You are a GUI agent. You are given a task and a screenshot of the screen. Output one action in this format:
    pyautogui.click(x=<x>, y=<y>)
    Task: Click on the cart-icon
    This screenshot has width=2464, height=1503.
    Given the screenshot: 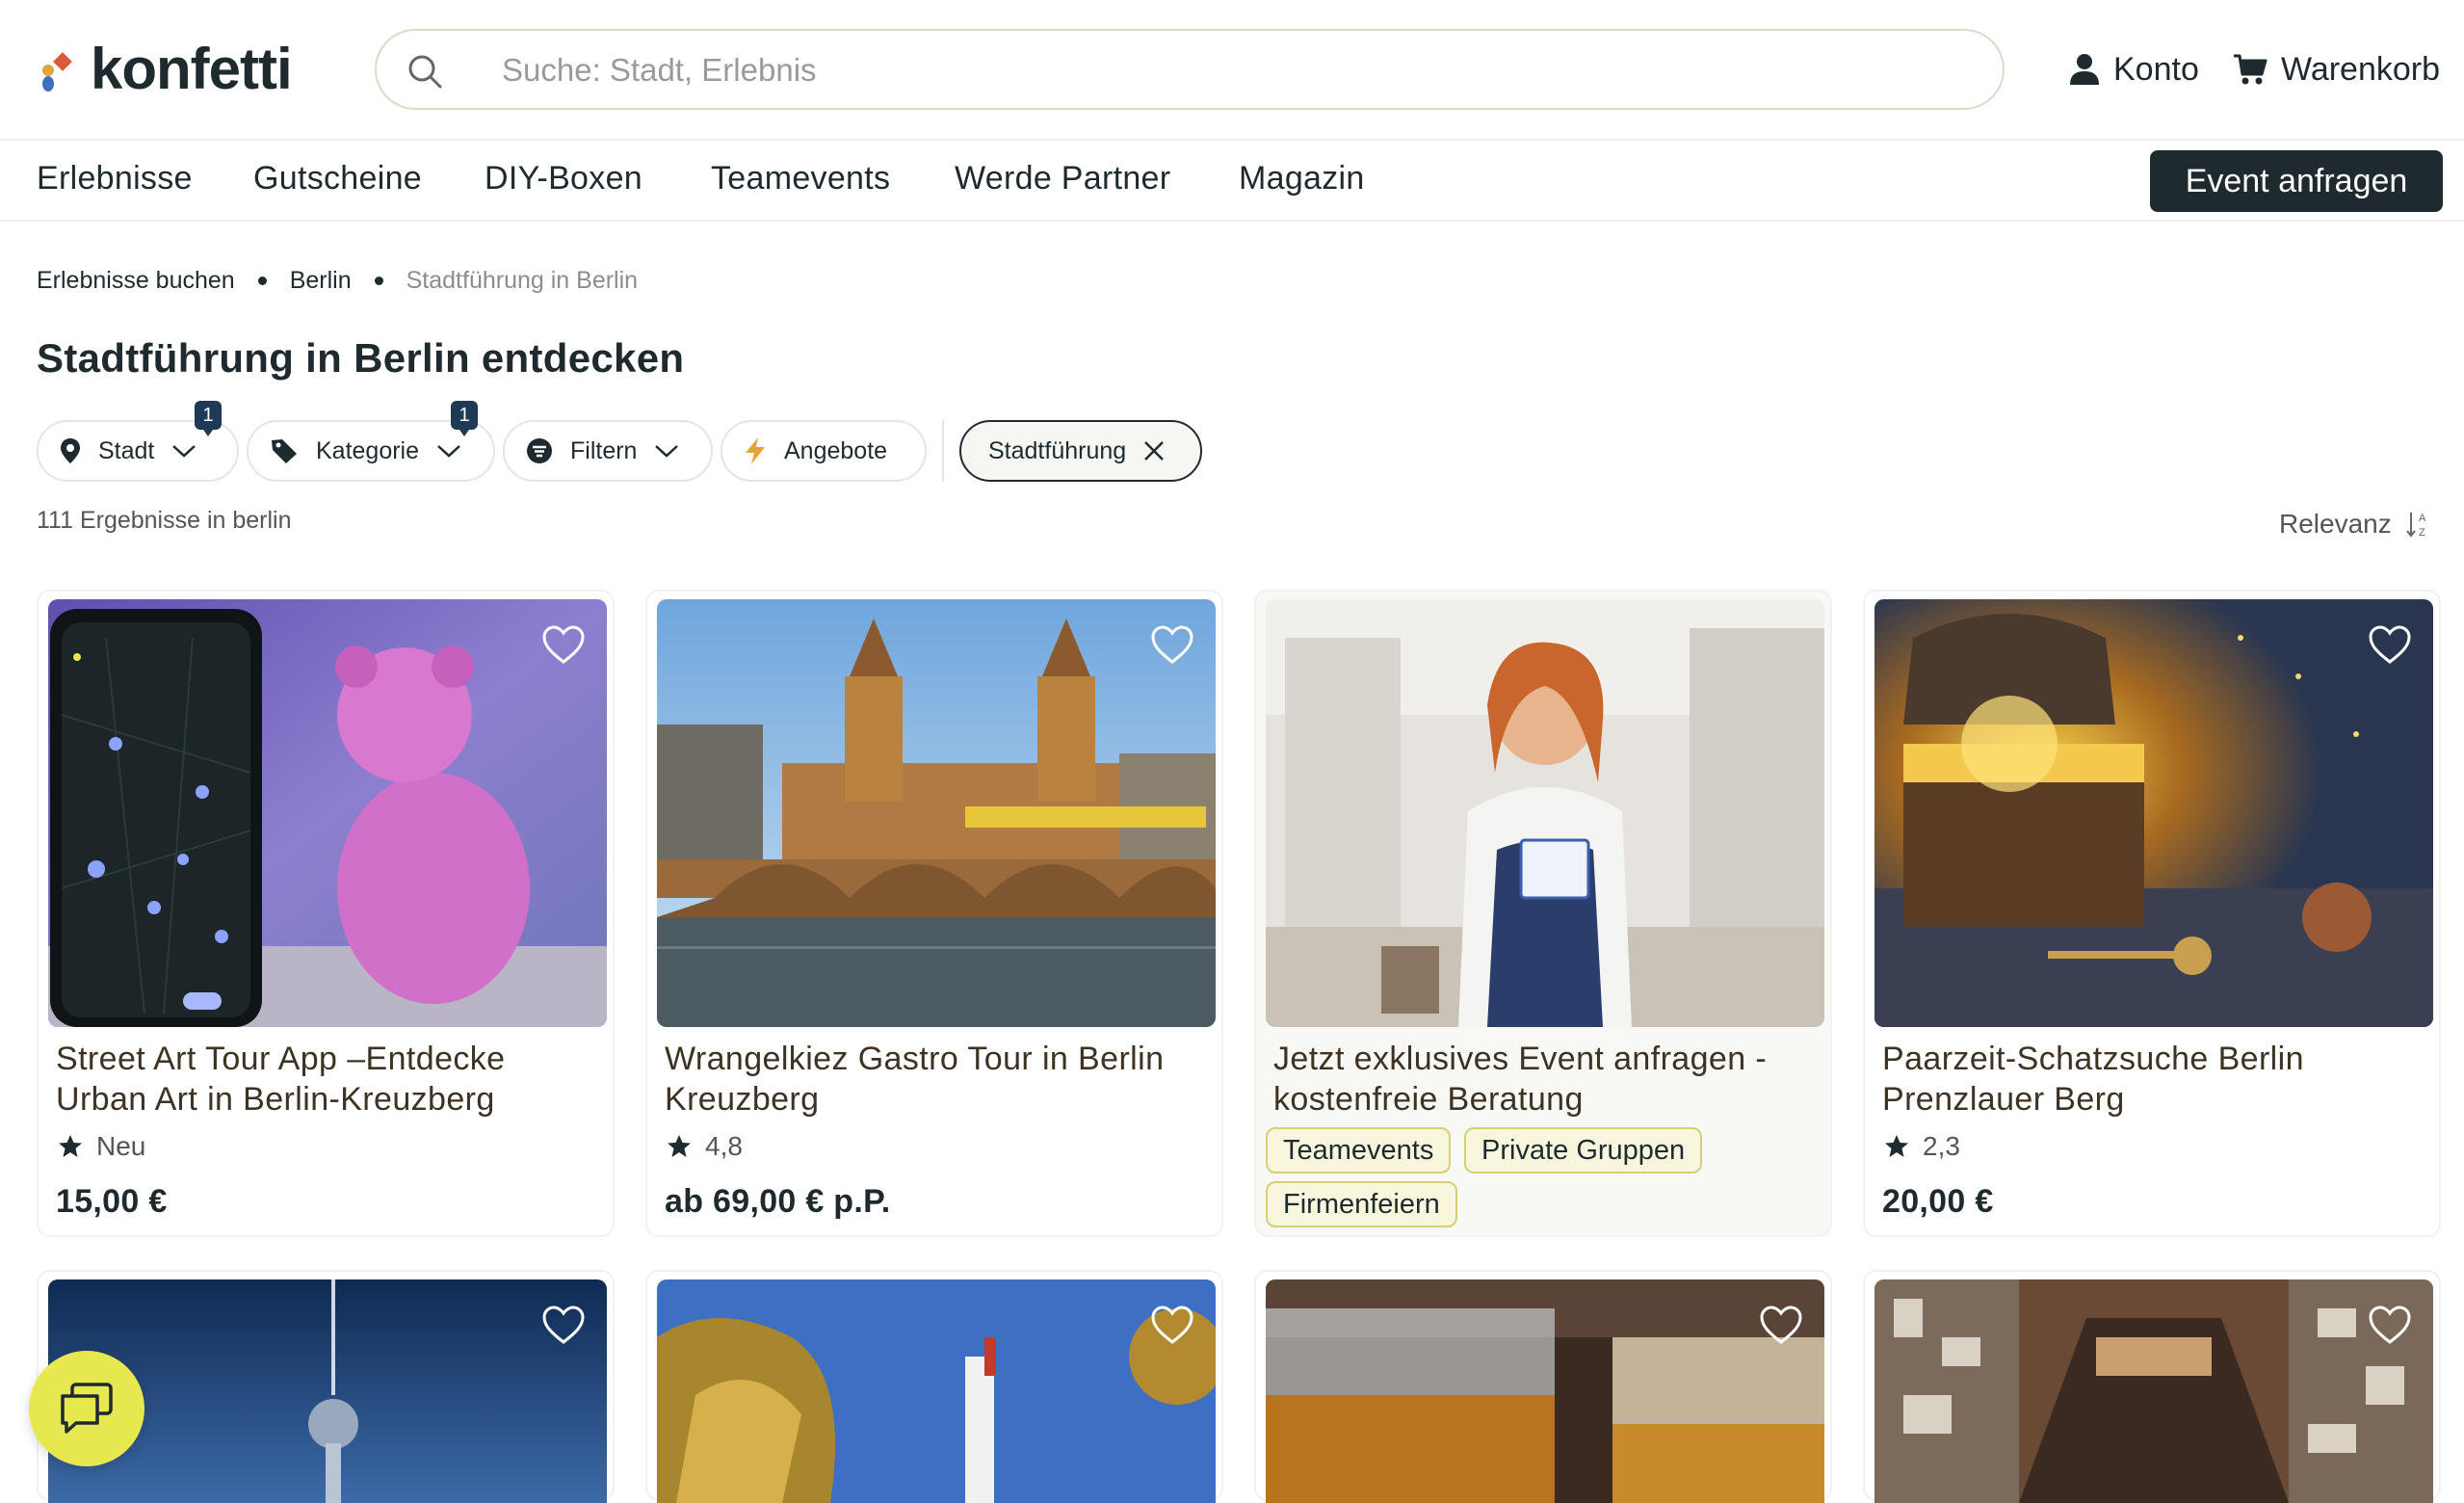 What is the action you would take?
    pyautogui.click(x=2250, y=69)
    